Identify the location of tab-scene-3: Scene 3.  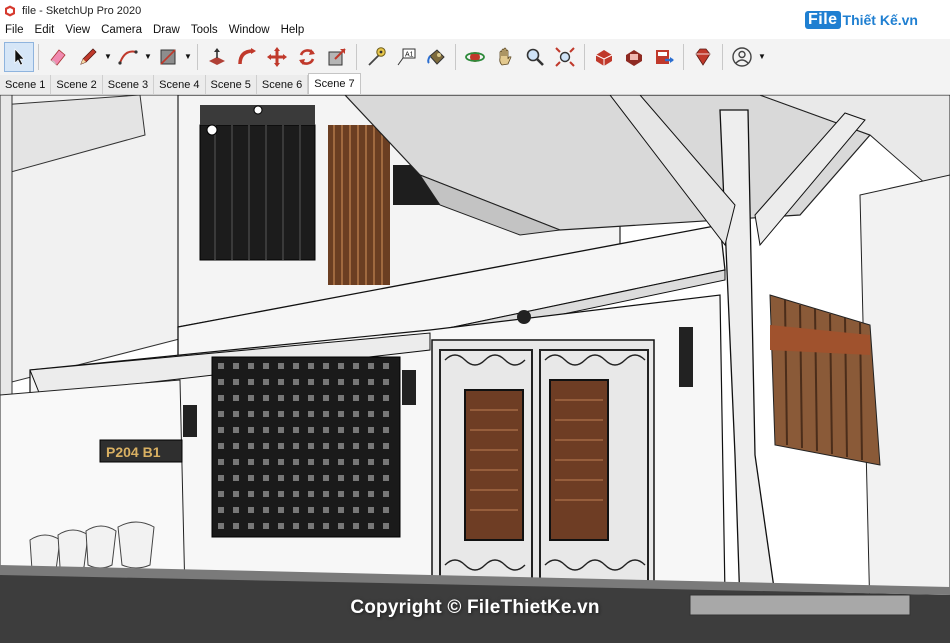
(128, 84).